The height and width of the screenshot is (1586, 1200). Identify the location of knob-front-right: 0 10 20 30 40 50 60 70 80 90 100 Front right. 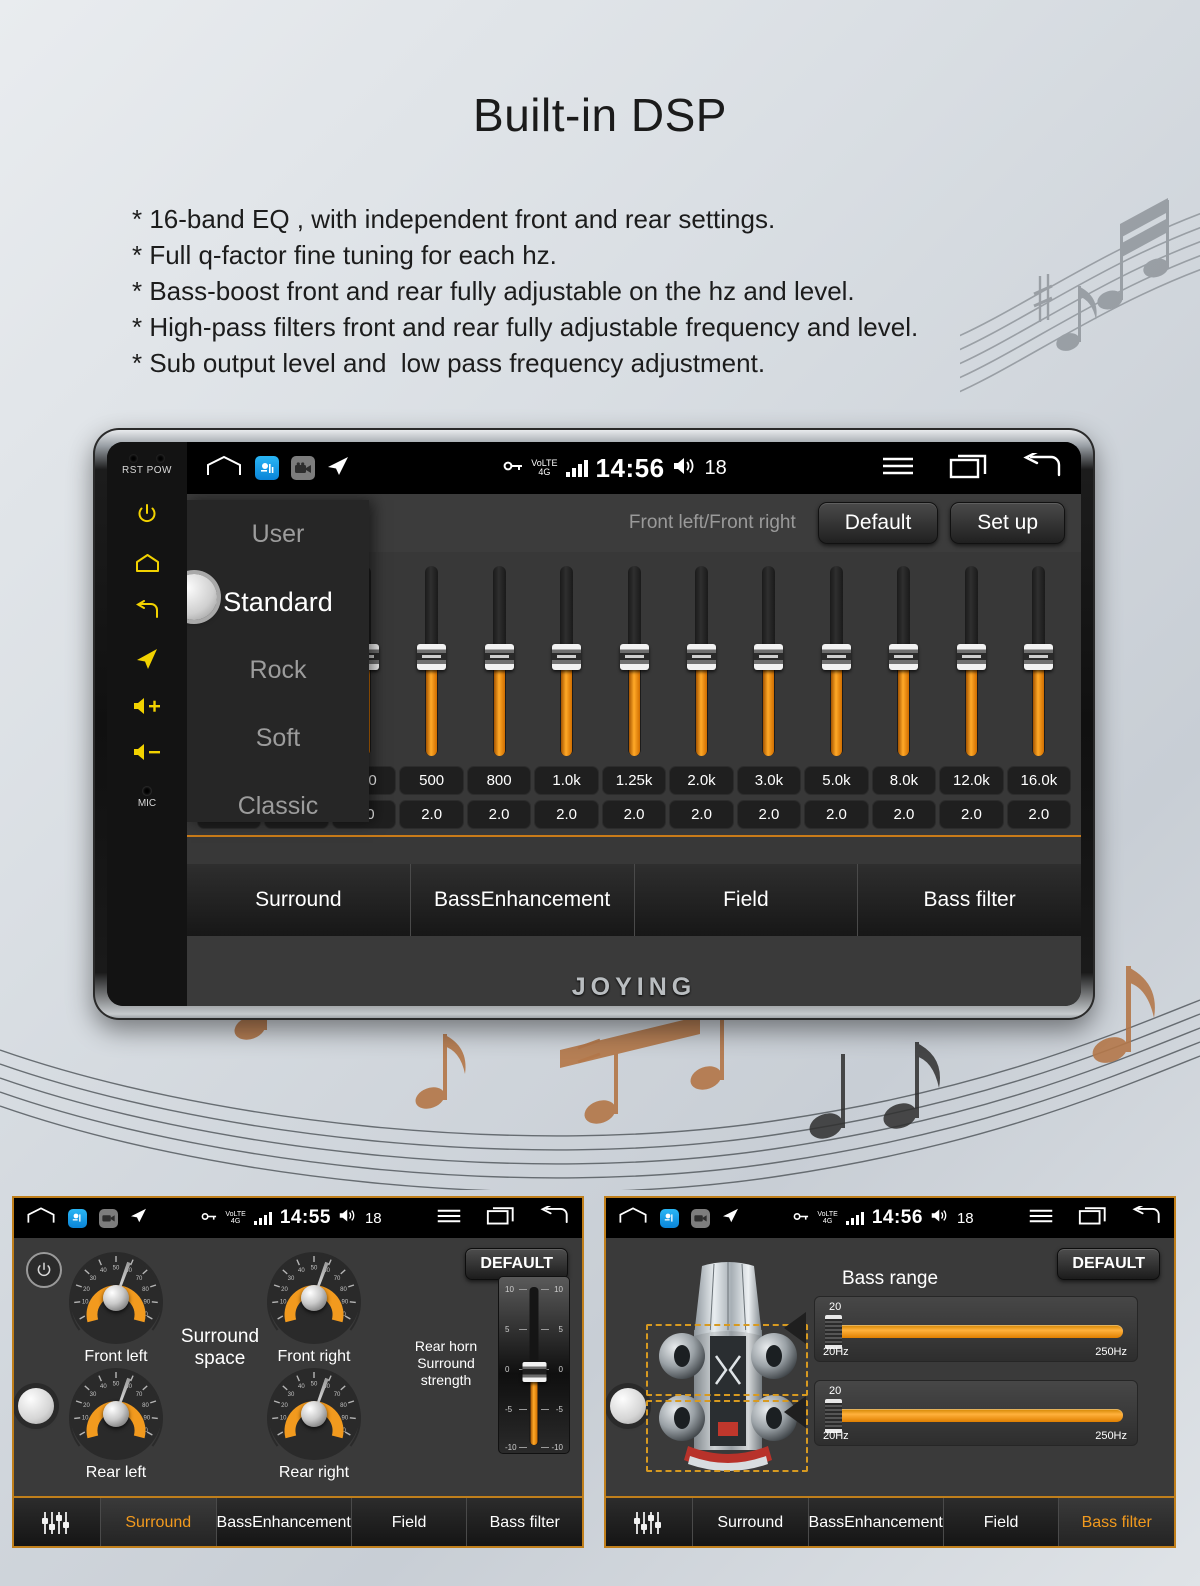
(314, 1309).